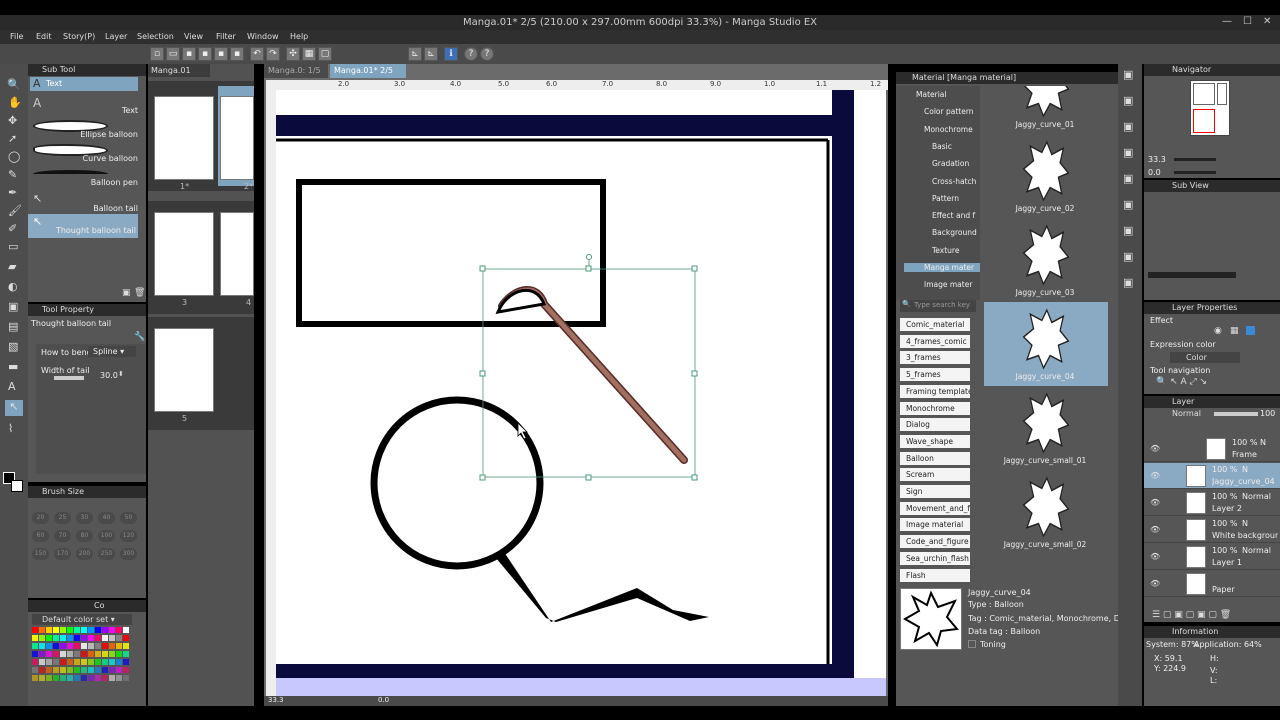  I want to click on width-stepper: ⬍, so click(121, 374).